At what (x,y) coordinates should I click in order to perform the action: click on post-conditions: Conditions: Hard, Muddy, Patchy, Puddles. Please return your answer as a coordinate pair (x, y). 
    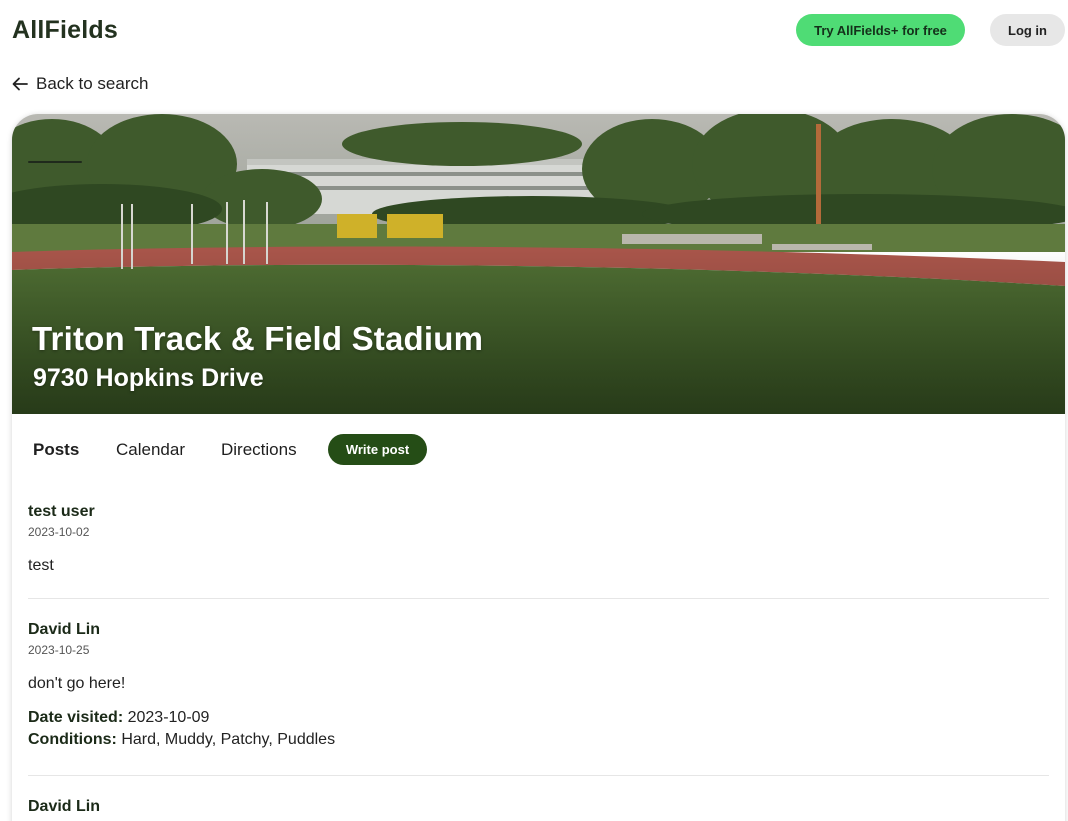
    Looking at the image, I should click on (538, 740).